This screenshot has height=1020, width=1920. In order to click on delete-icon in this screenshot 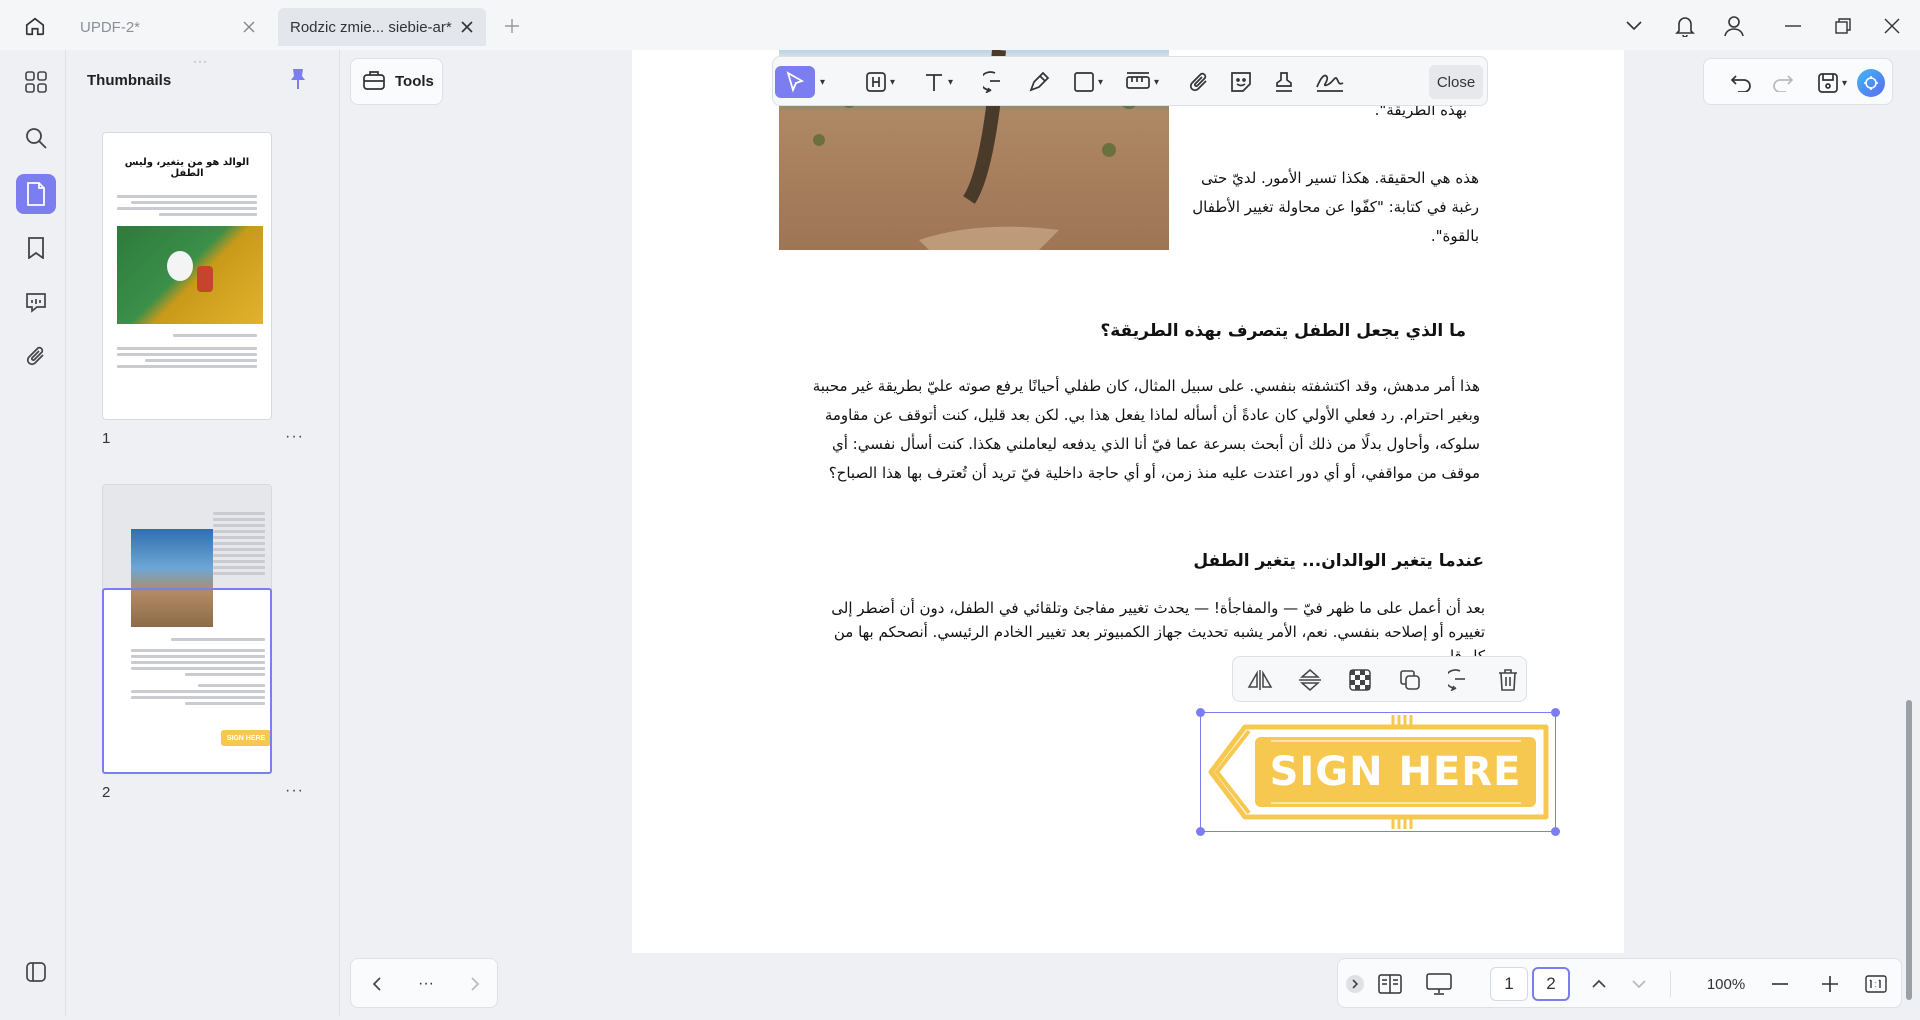, I will do `click(1508, 680)`.